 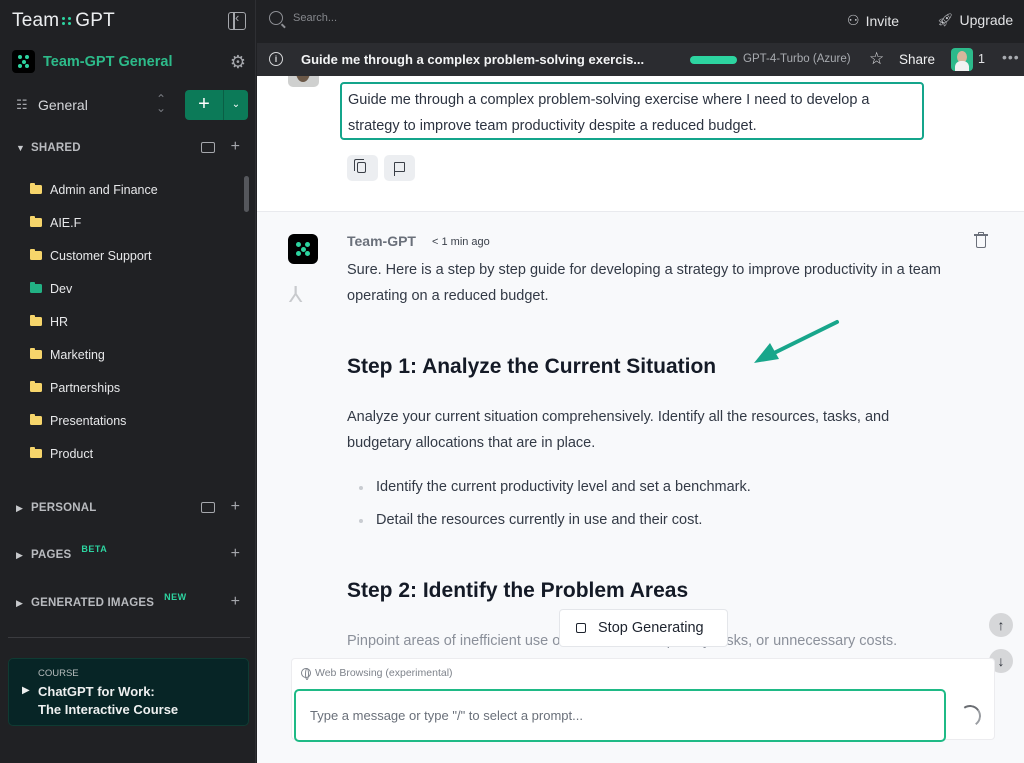 What do you see at coordinates (59, 321) in the screenshot?
I see `folder-label: HR` at bounding box center [59, 321].